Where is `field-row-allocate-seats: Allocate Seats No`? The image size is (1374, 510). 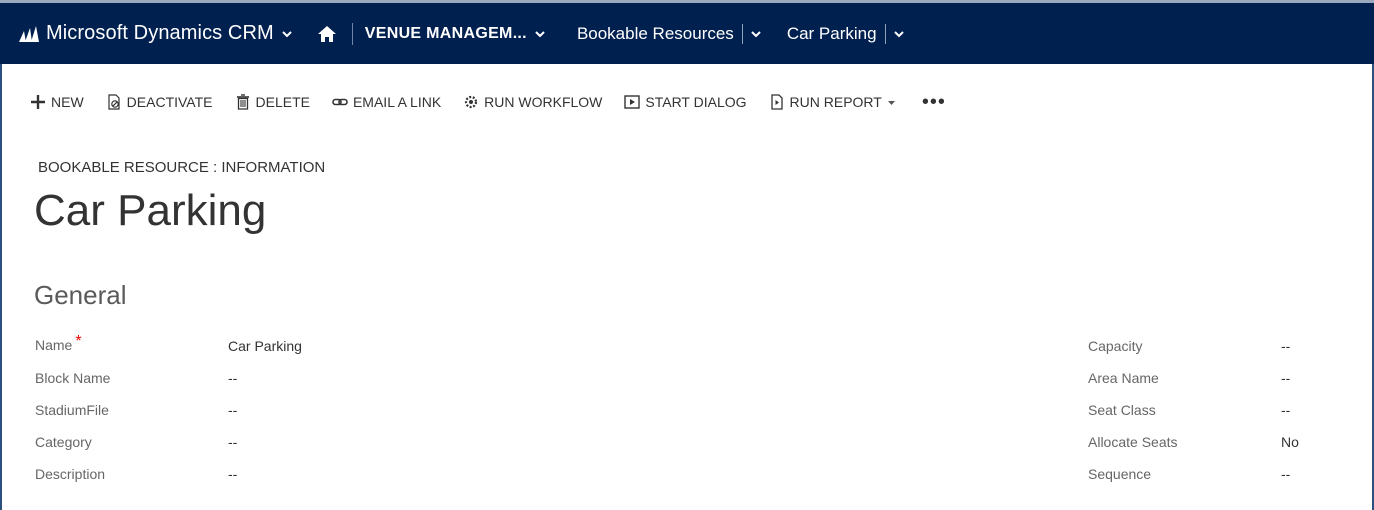
field-row-allocate-seats: Allocate Seats No is located at coordinates (1193, 442).